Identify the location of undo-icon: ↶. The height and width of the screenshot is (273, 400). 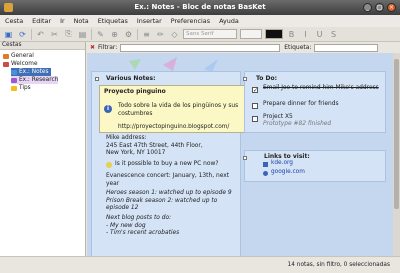
(40, 34).